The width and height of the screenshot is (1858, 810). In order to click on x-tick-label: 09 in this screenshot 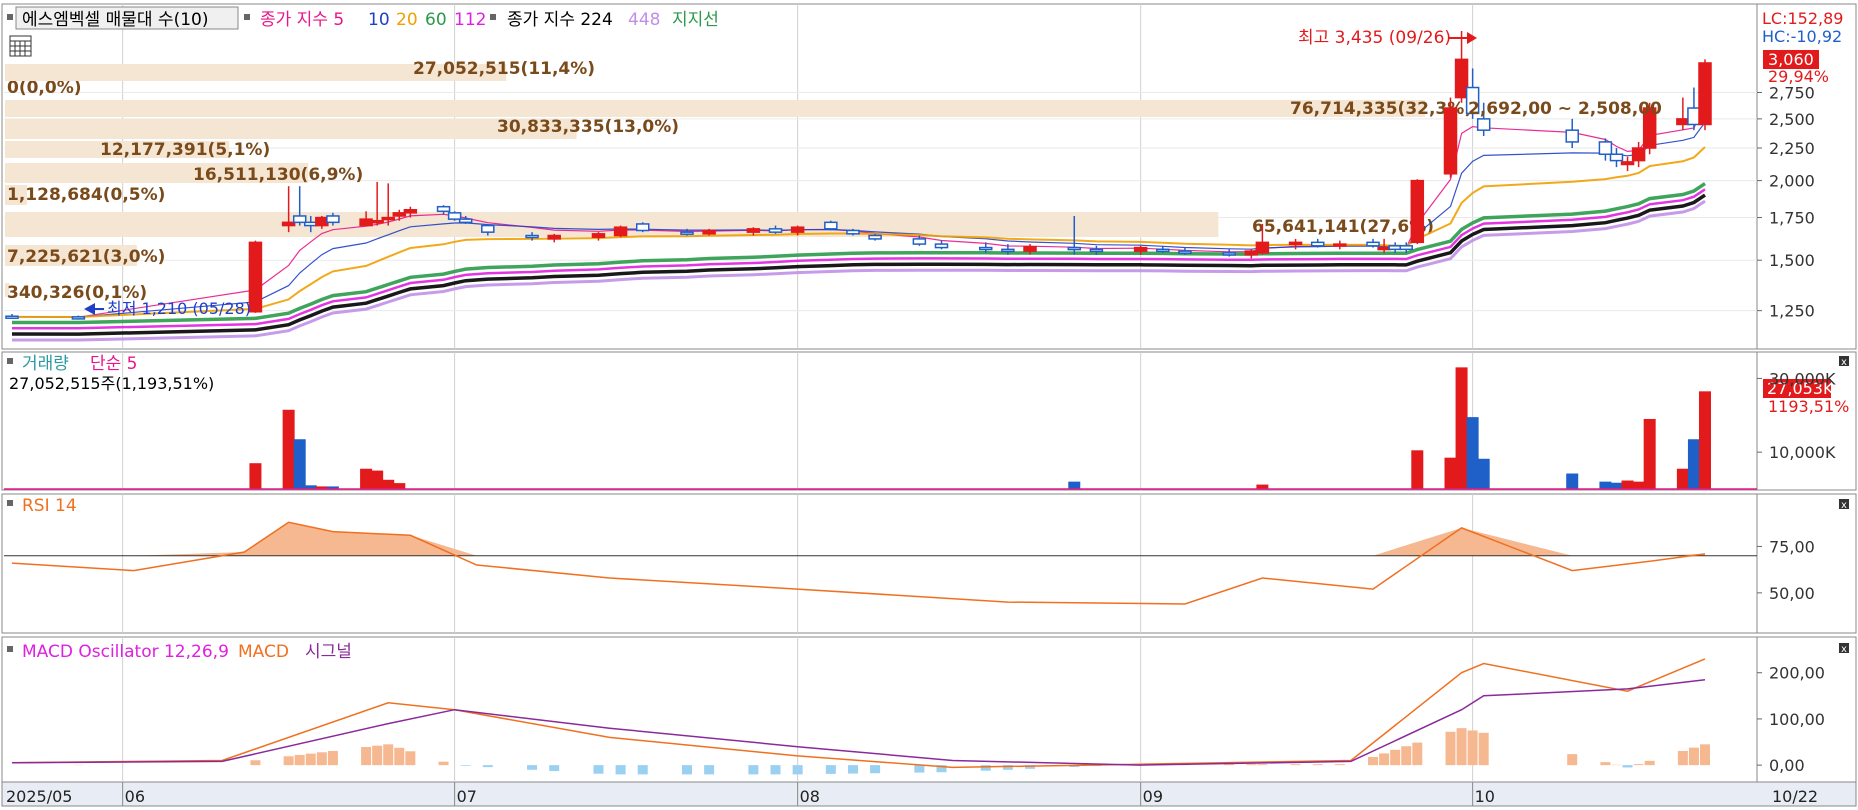, I will do `click(1153, 796)`.